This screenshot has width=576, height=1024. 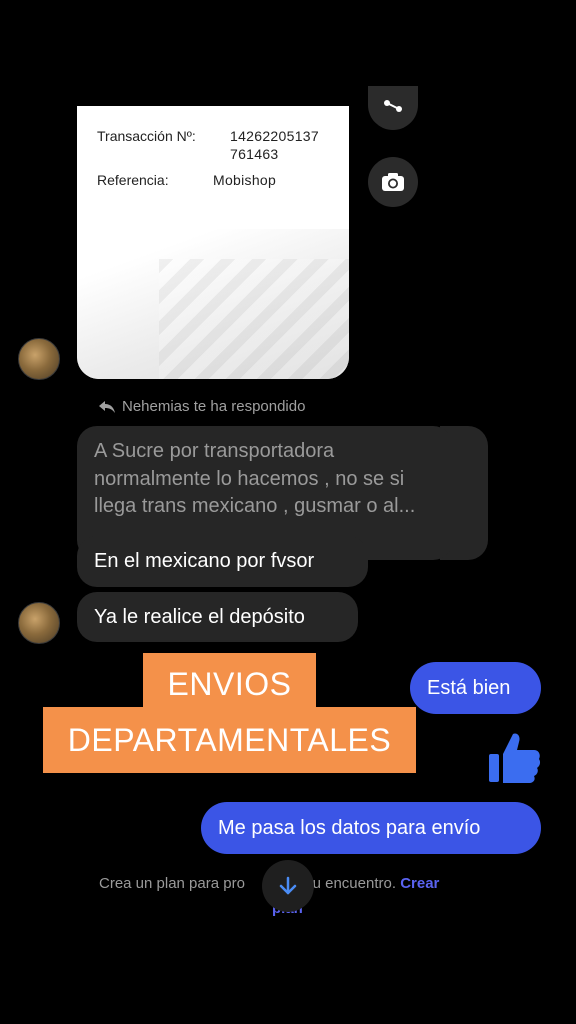 I want to click on reply-note: Nehemias te ha respondido, so click(x=201, y=406).